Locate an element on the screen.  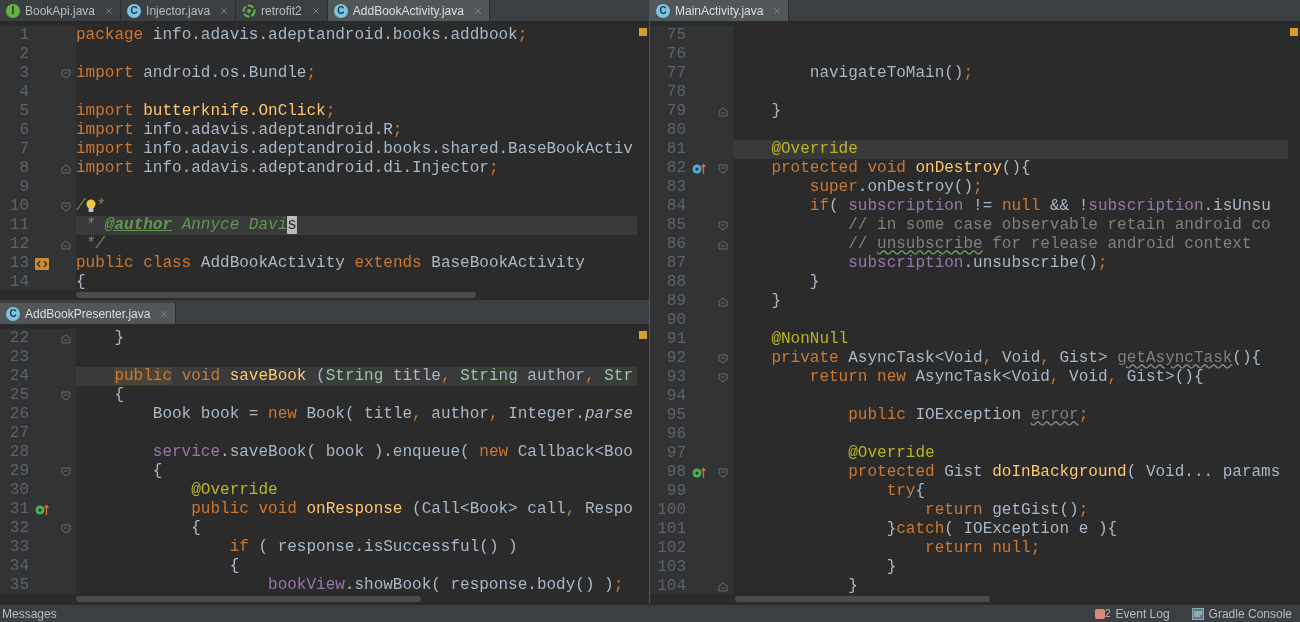
code-line: import info.adavis.adeptandroid.di.Injector; is located at coordinates (288, 168).